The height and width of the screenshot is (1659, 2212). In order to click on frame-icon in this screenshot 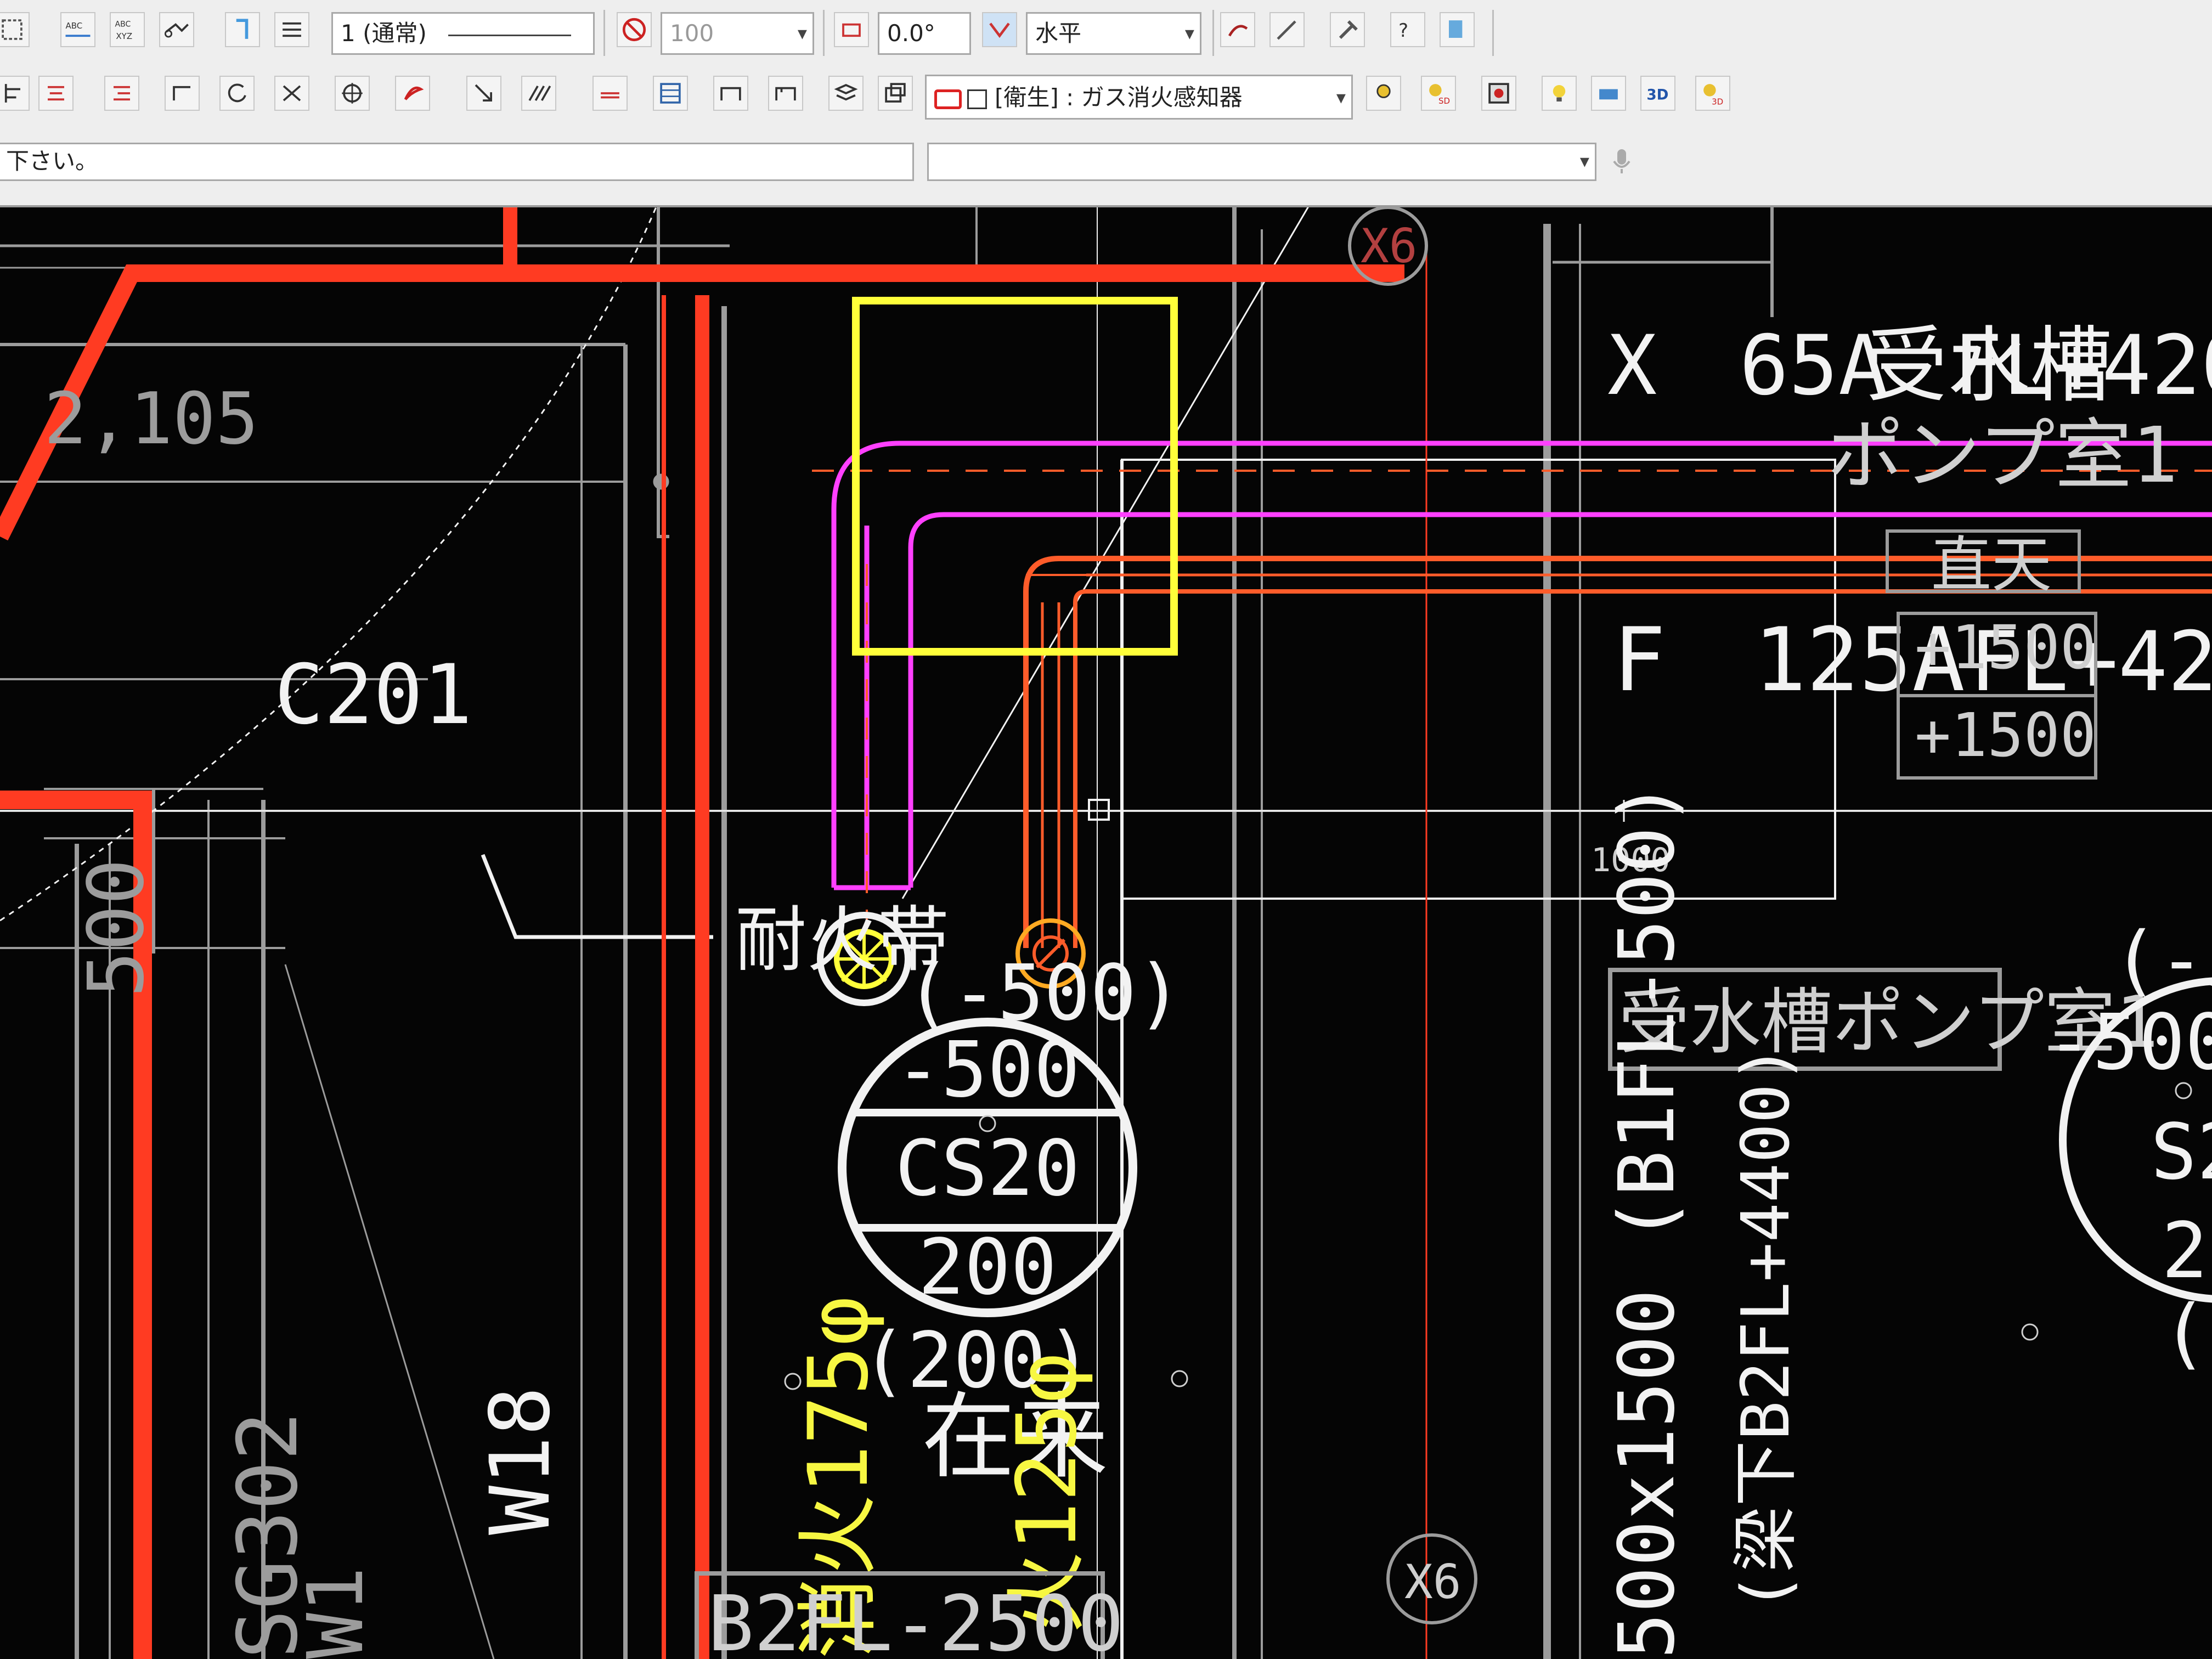, I will do `click(730, 93)`.